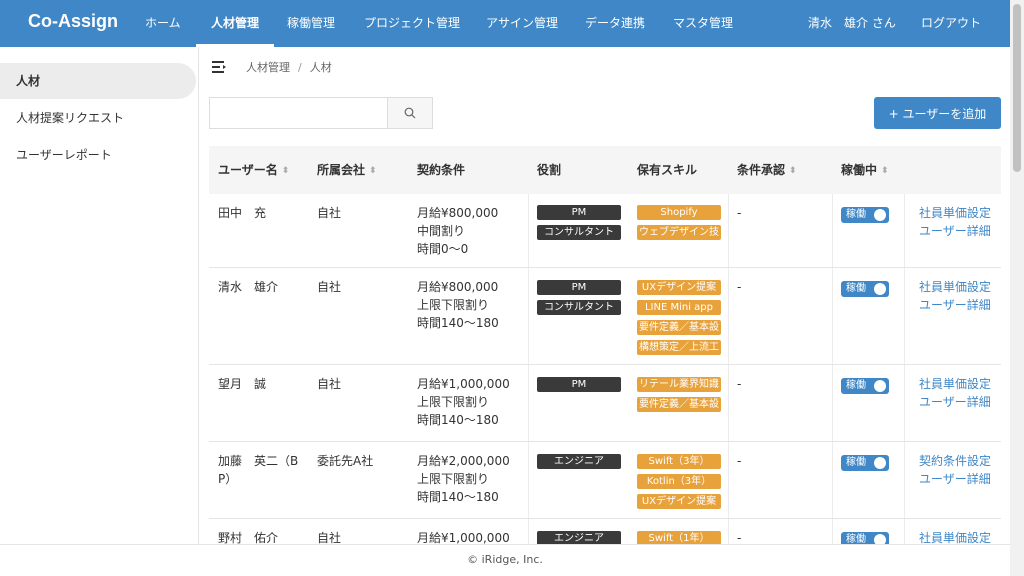  I want to click on contract: 月給¥1,000,000 上限下限割り 時間140〜180, so click(463, 402).